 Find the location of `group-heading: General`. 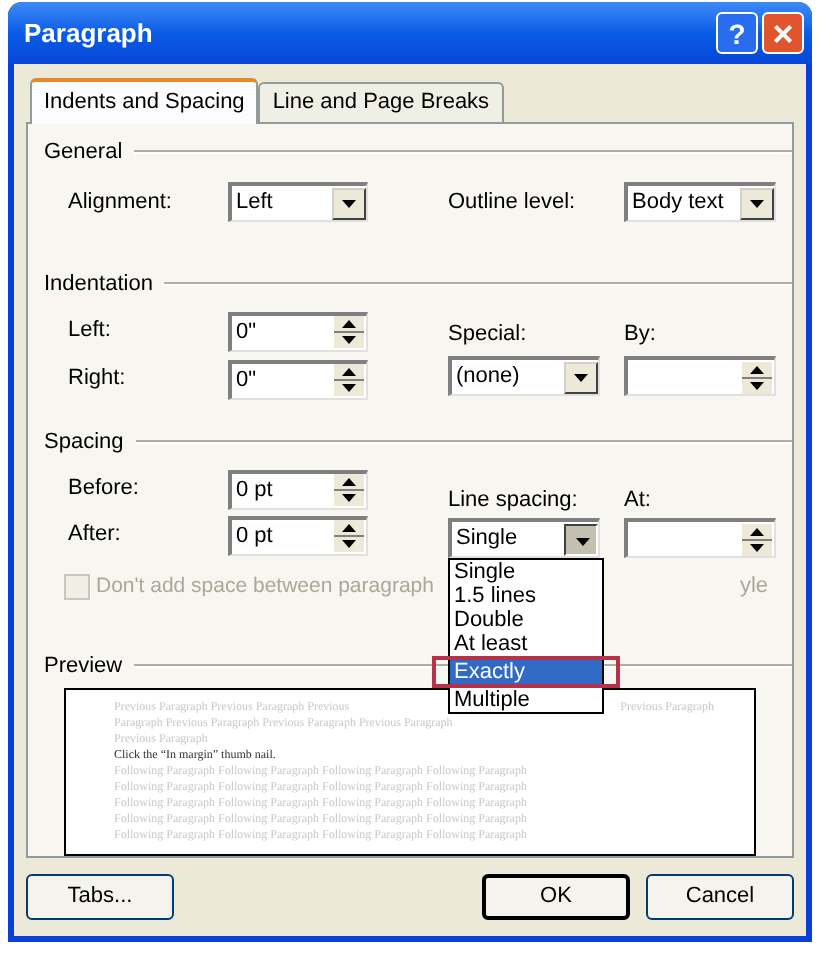

group-heading: General is located at coordinates (83, 153).